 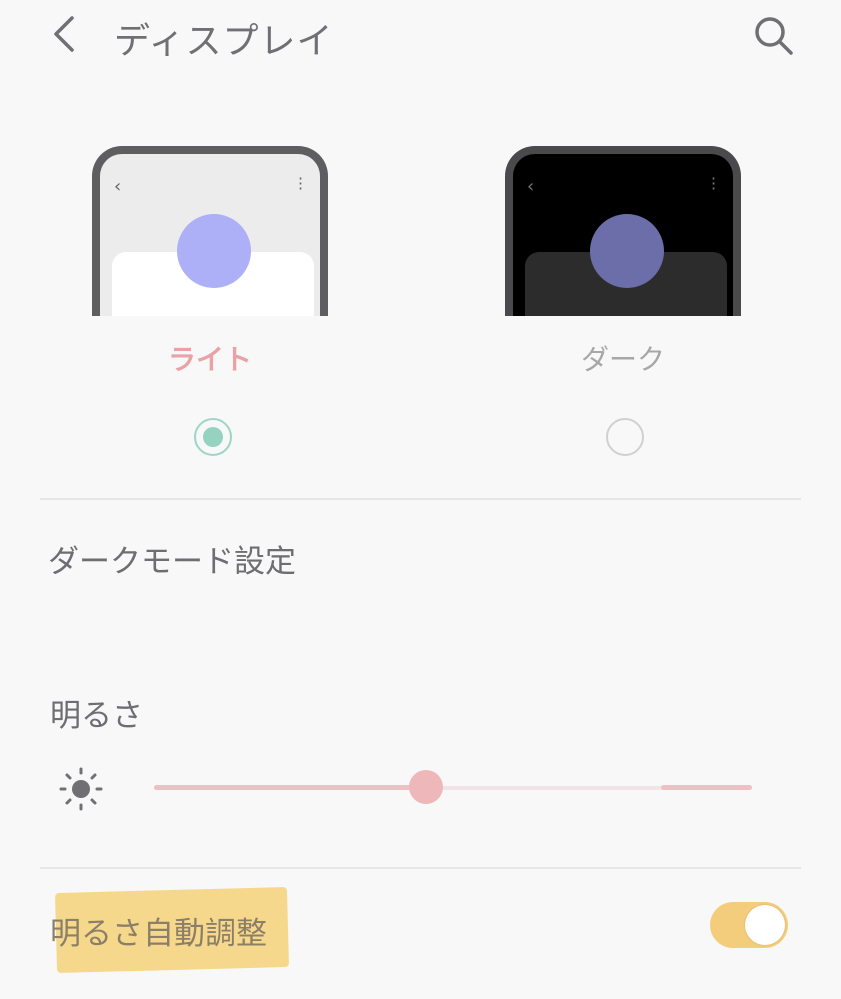 What do you see at coordinates (426, 787) in the screenshot?
I see `brightness-slider-thumb` at bounding box center [426, 787].